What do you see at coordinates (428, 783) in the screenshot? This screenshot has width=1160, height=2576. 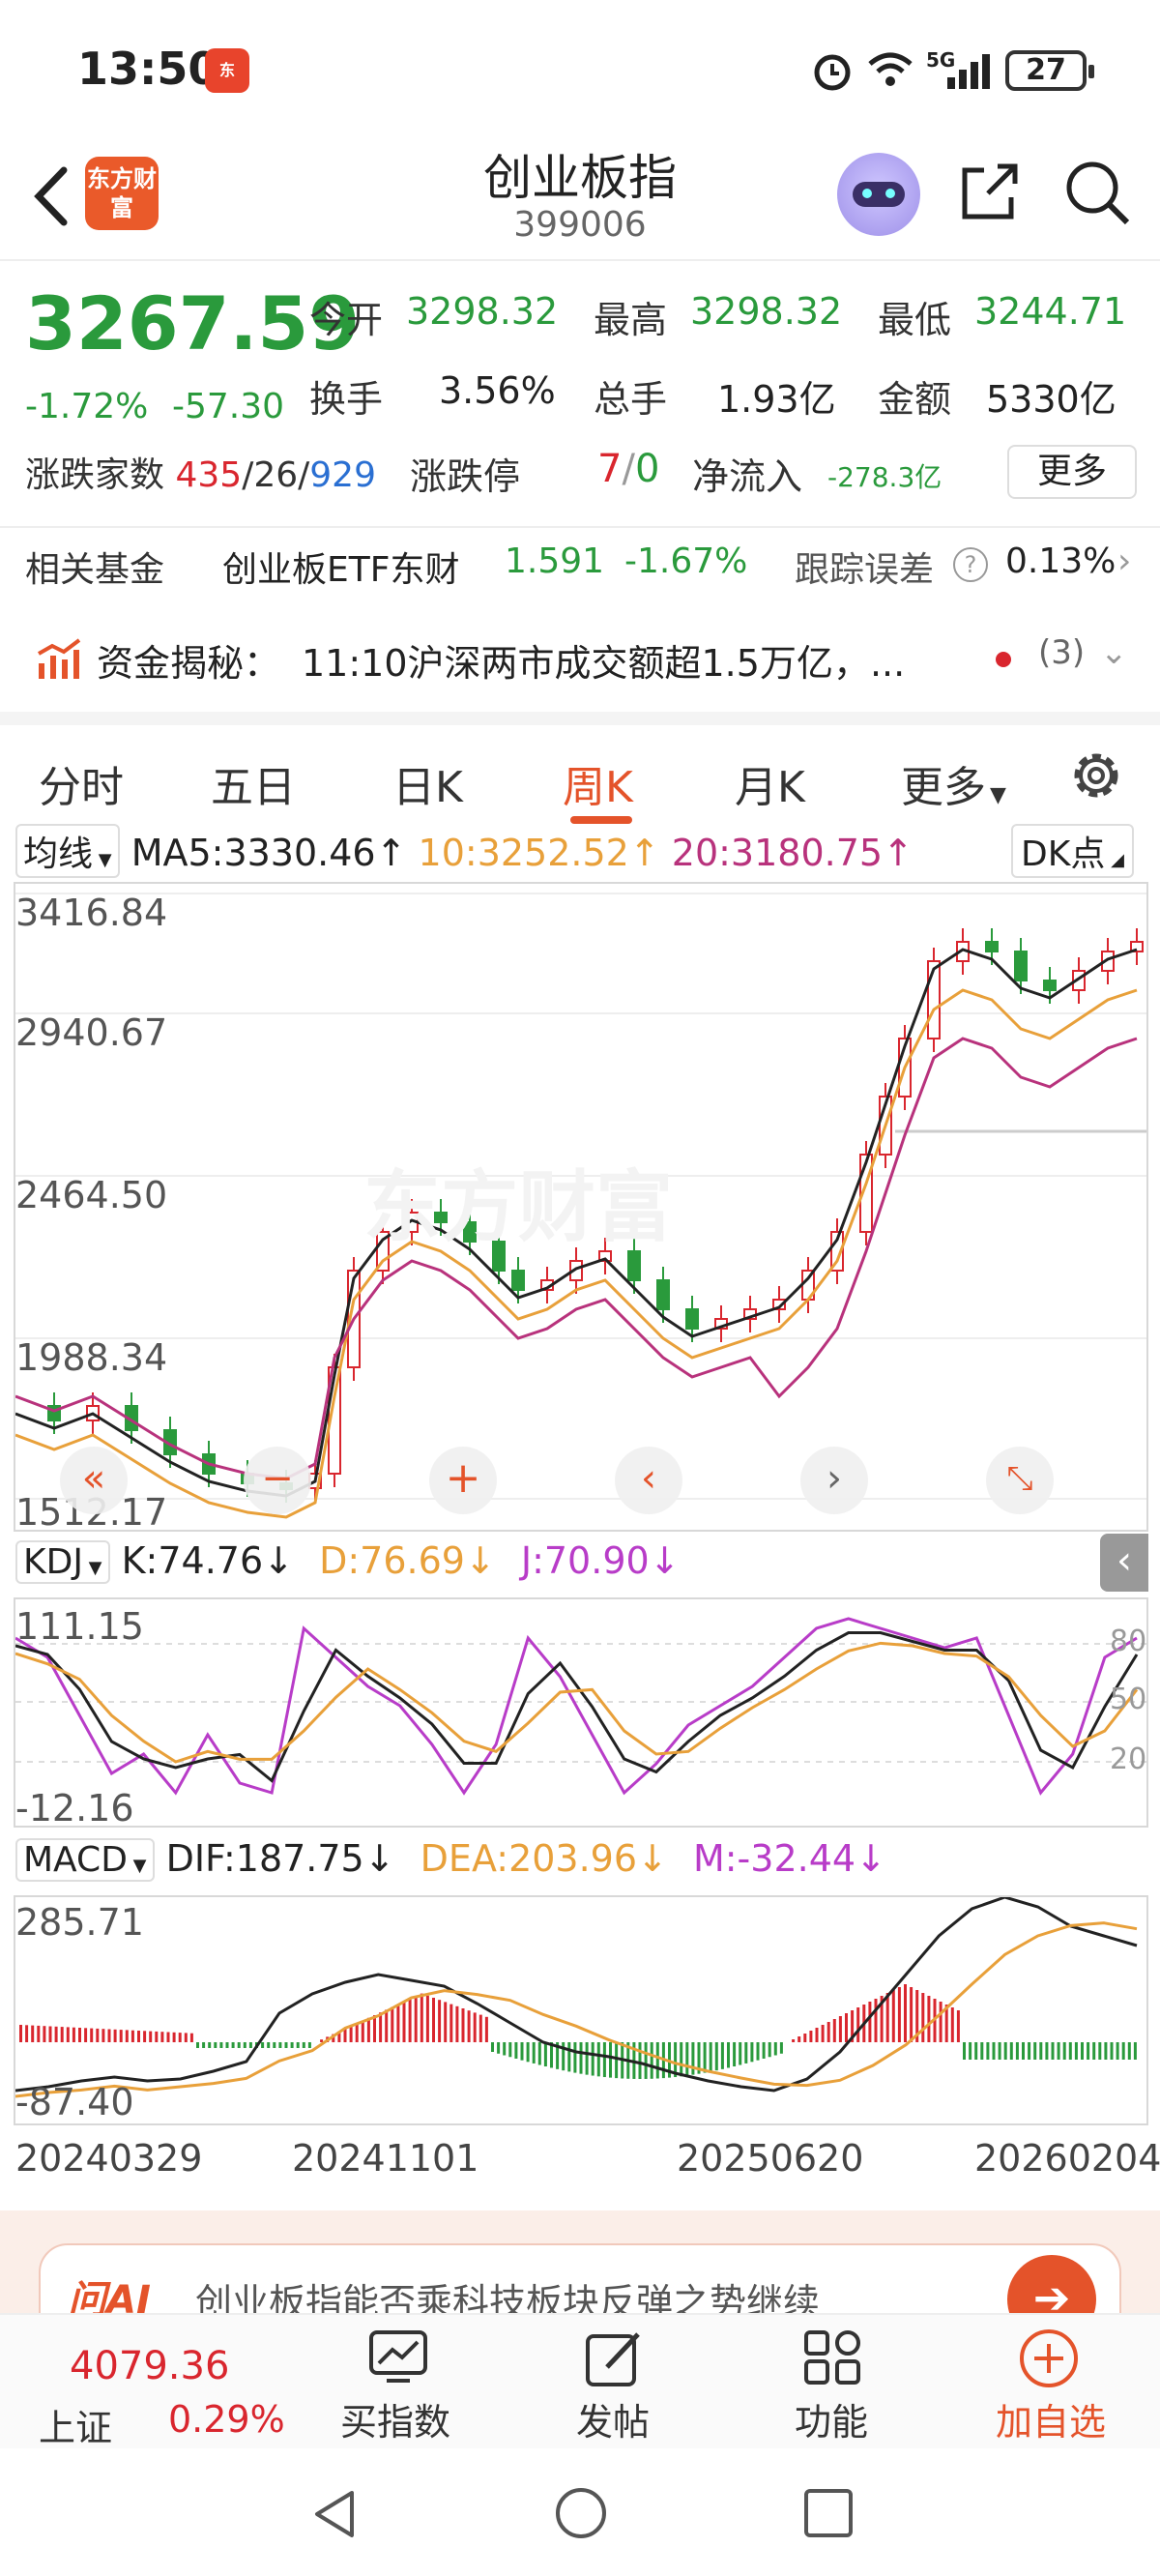 I see `tab-daily-k: 日K` at bounding box center [428, 783].